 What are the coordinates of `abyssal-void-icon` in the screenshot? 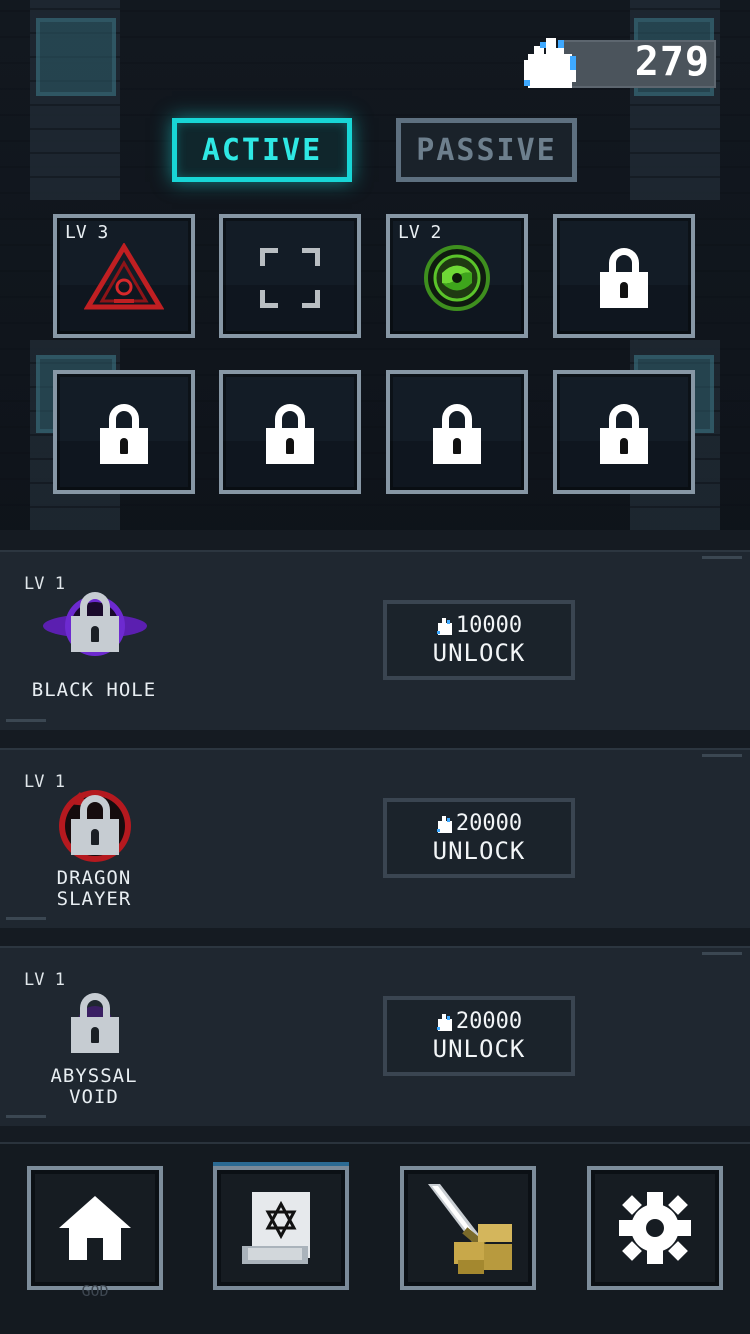 It's located at (95, 1027).